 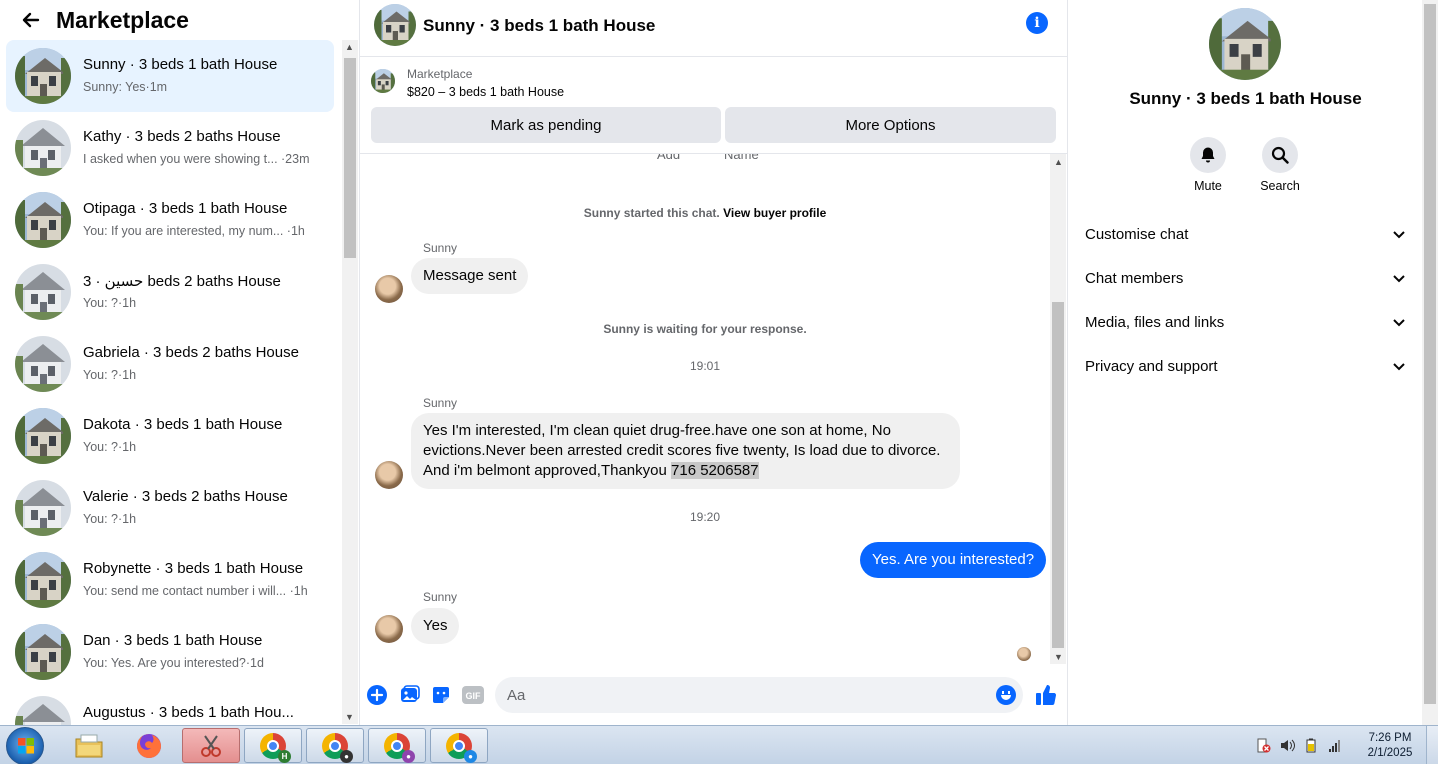 What do you see at coordinates (383, 81) in the screenshot?
I see `listing-thumbnail` at bounding box center [383, 81].